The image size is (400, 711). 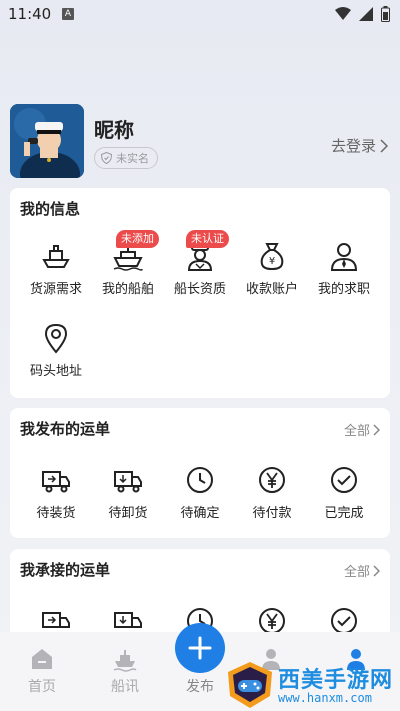 What do you see at coordinates (42, 659) in the screenshot?
I see `home-icon` at bounding box center [42, 659].